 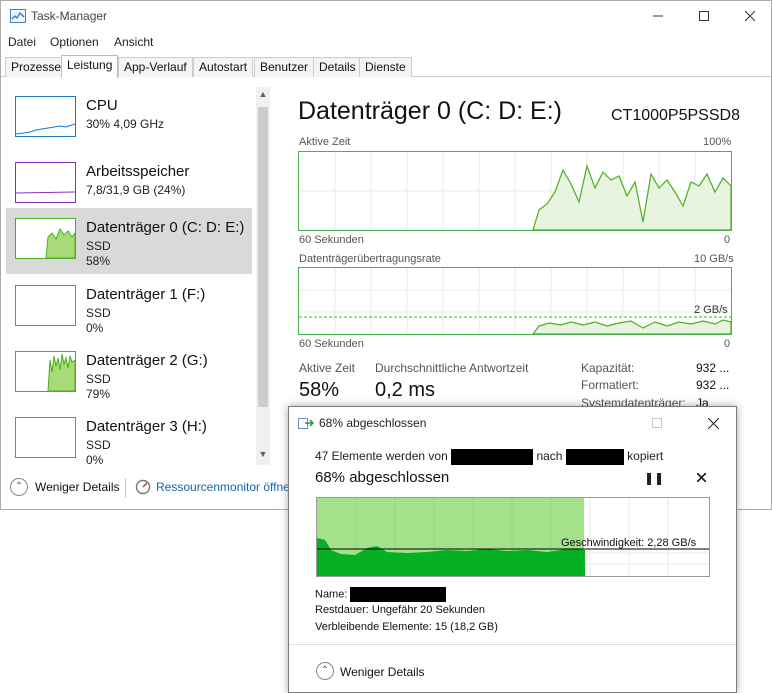 I want to click on copy-suffix: kopiert, so click(x=645, y=456).